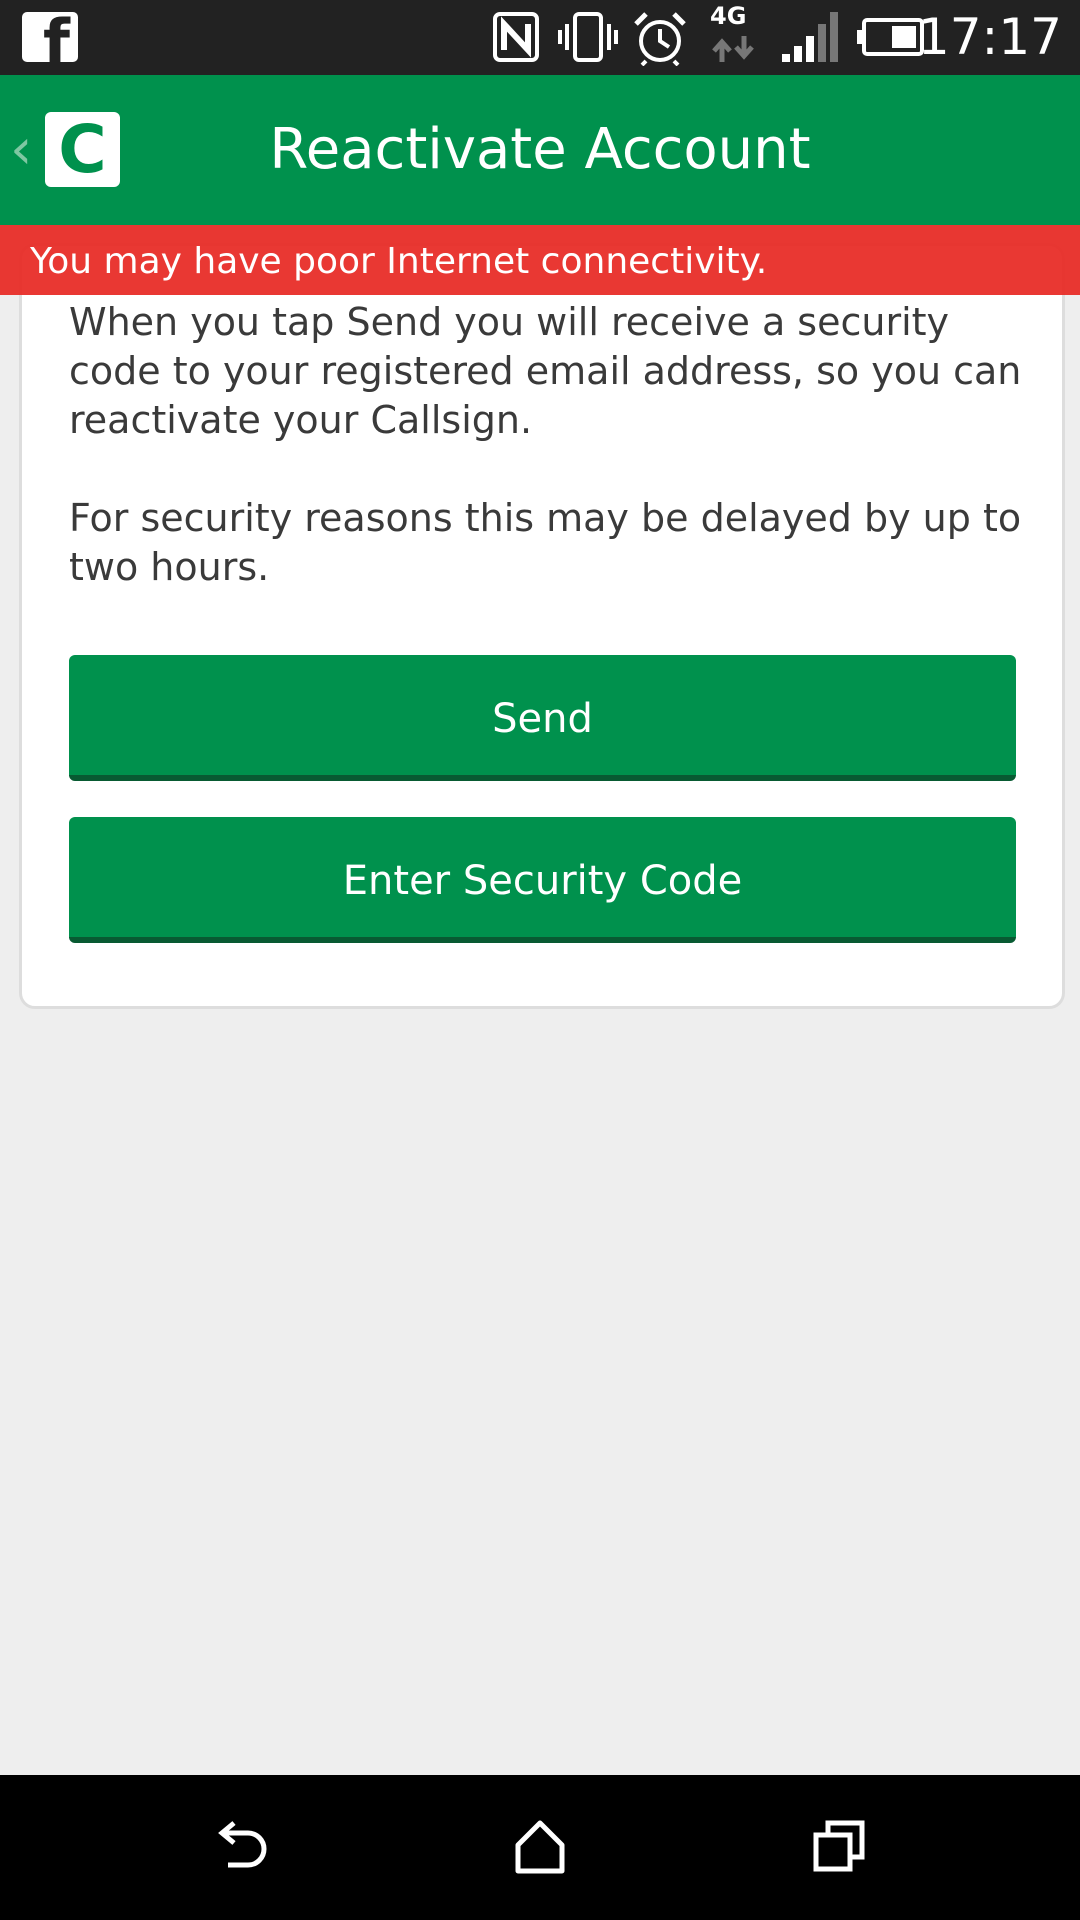 Image resolution: width=1080 pixels, height=1920 pixels. I want to click on back-chevron-icon: ‹, so click(21, 149).